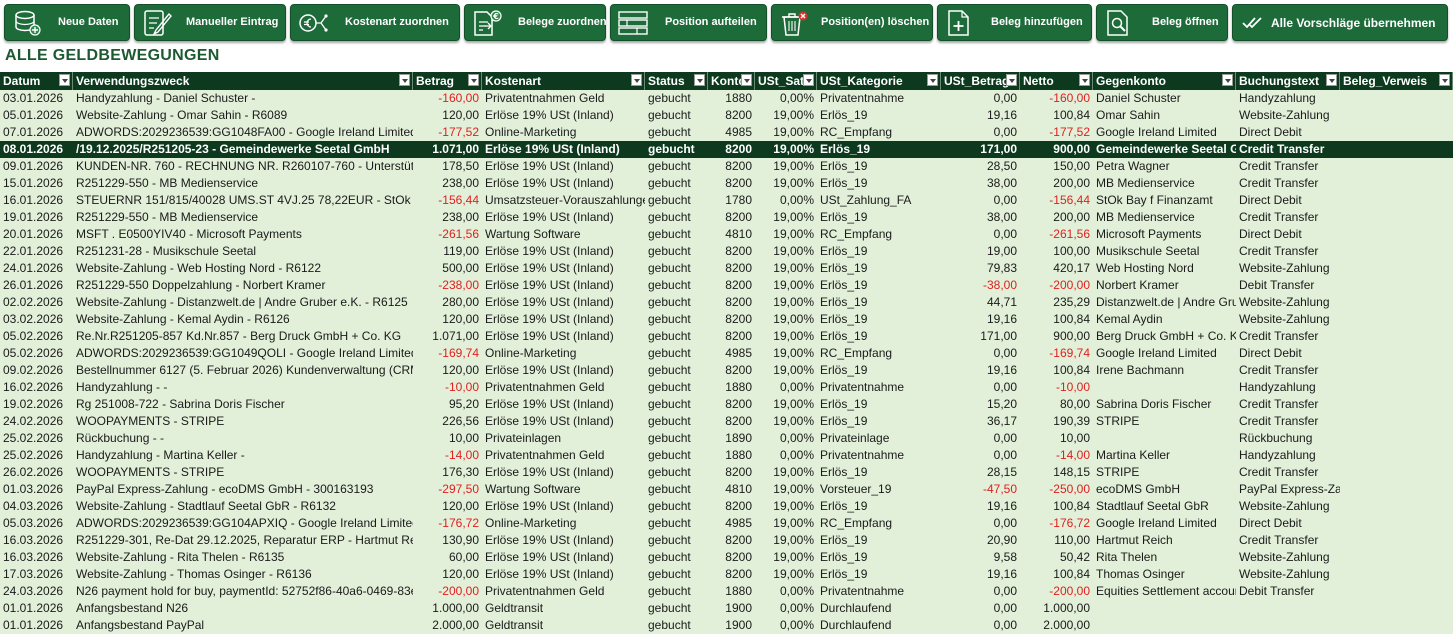  Describe the element at coordinates (243, 438) in the screenshot. I see `cell-verwendungszweck: Rückbuchung - -` at that location.